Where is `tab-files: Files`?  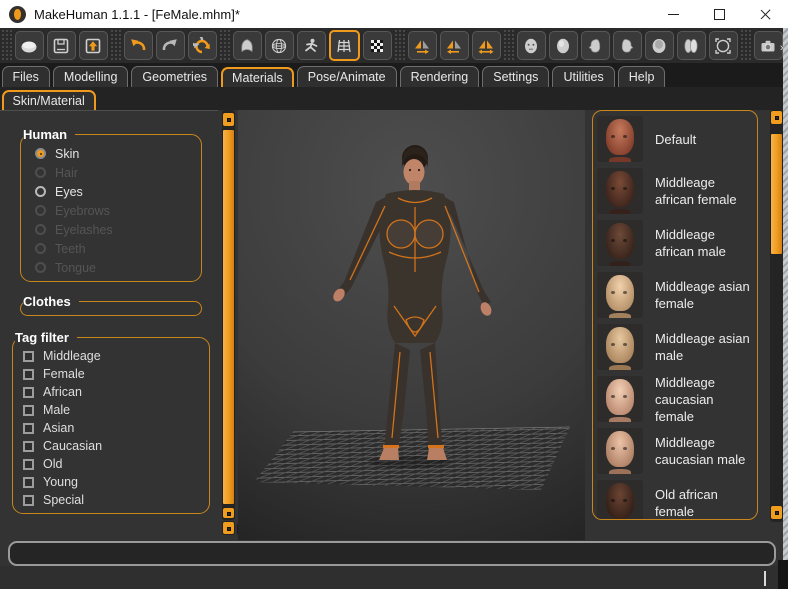
tab-files: Files is located at coordinates (25, 76).